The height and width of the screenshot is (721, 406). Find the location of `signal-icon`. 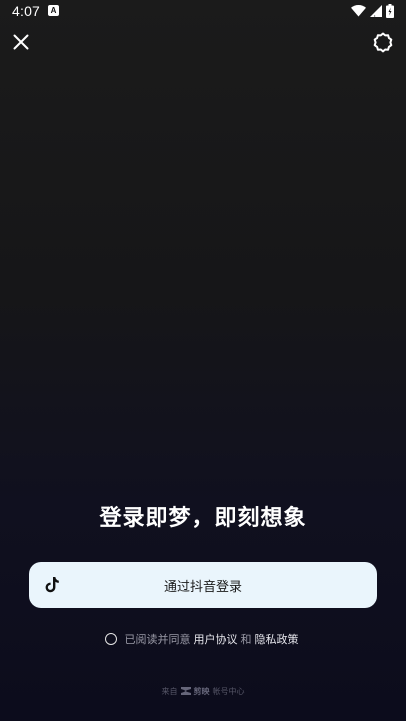

signal-icon is located at coordinates (376, 11).